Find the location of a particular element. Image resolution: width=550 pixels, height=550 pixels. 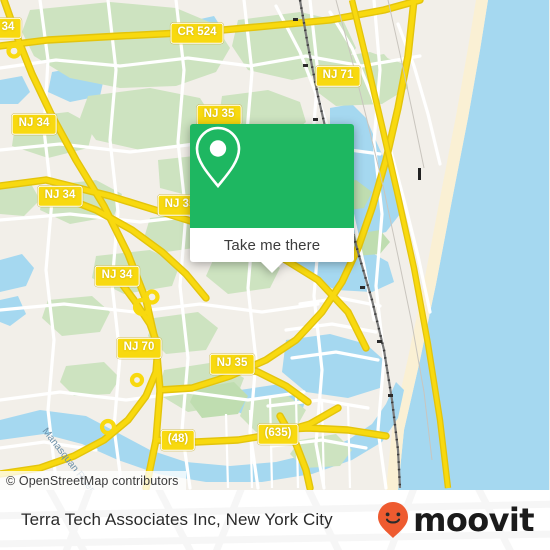

osm-attribution: © OpenStreetMap contributors is located at coordinates (93, 480).